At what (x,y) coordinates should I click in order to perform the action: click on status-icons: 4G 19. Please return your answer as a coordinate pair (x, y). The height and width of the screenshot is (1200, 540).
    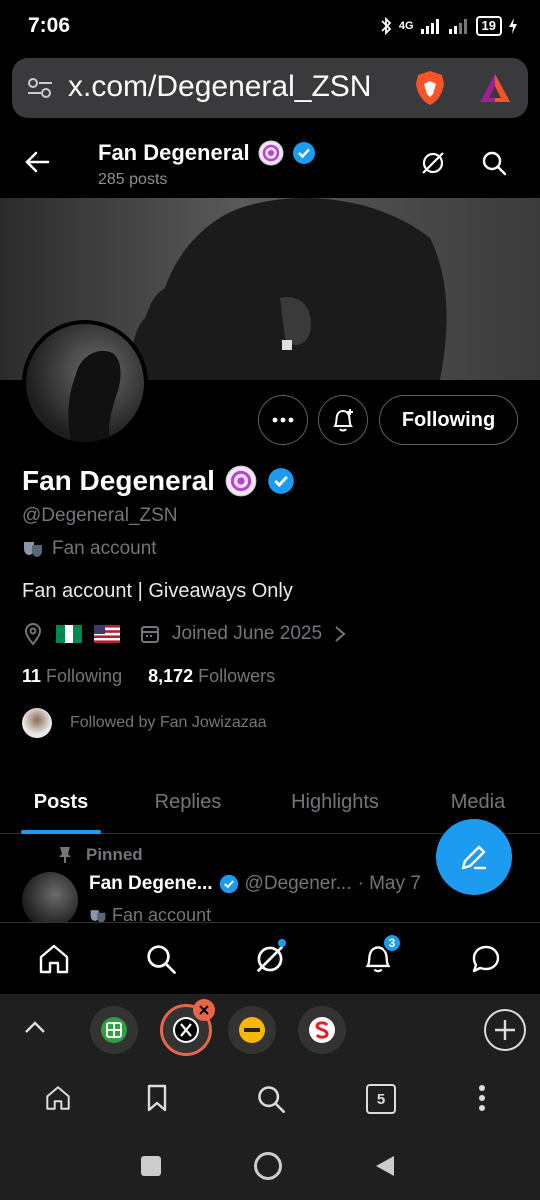
    Looking at the image, I should click on (448, 26).